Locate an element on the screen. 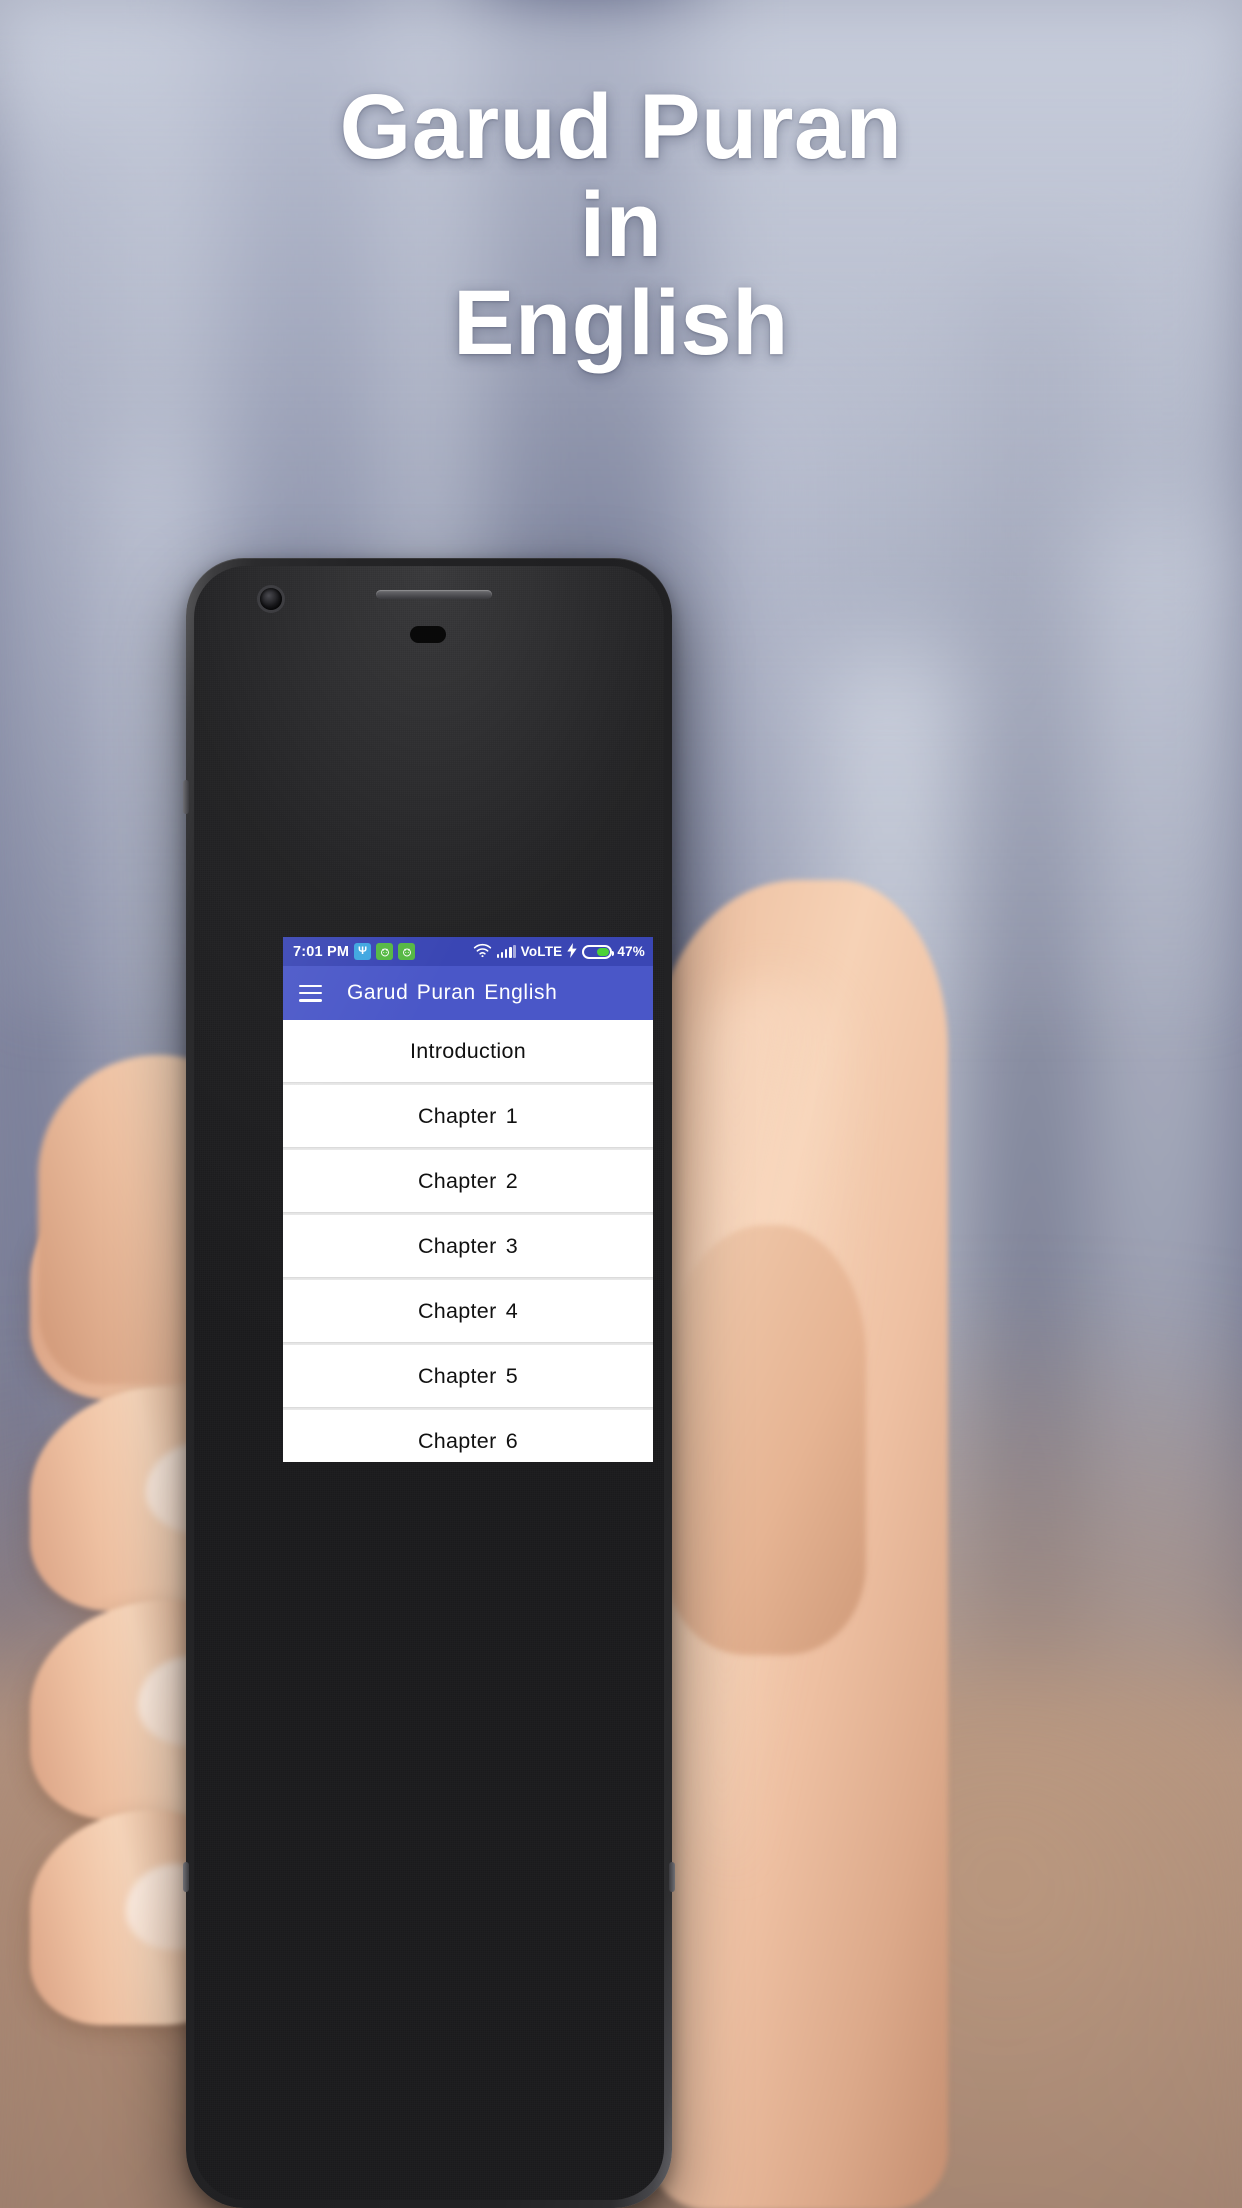 Image resolution: width=1242 pixels, height=2208 pixels. battery-icon is located at coordinates (598, 951).